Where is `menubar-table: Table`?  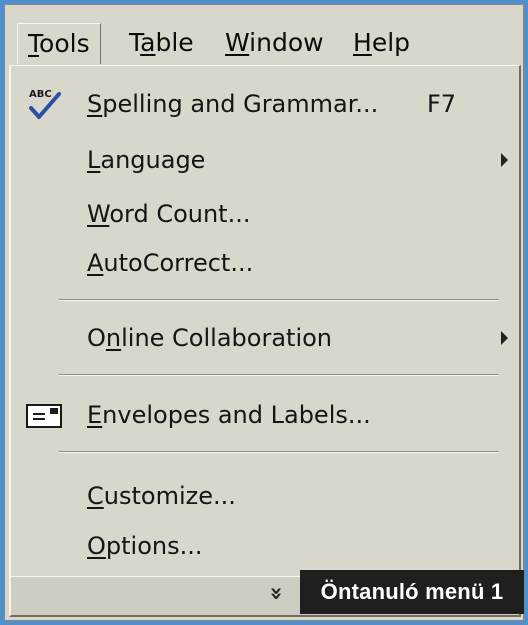
menubar-table: Table is located at coordinates (161, 43).